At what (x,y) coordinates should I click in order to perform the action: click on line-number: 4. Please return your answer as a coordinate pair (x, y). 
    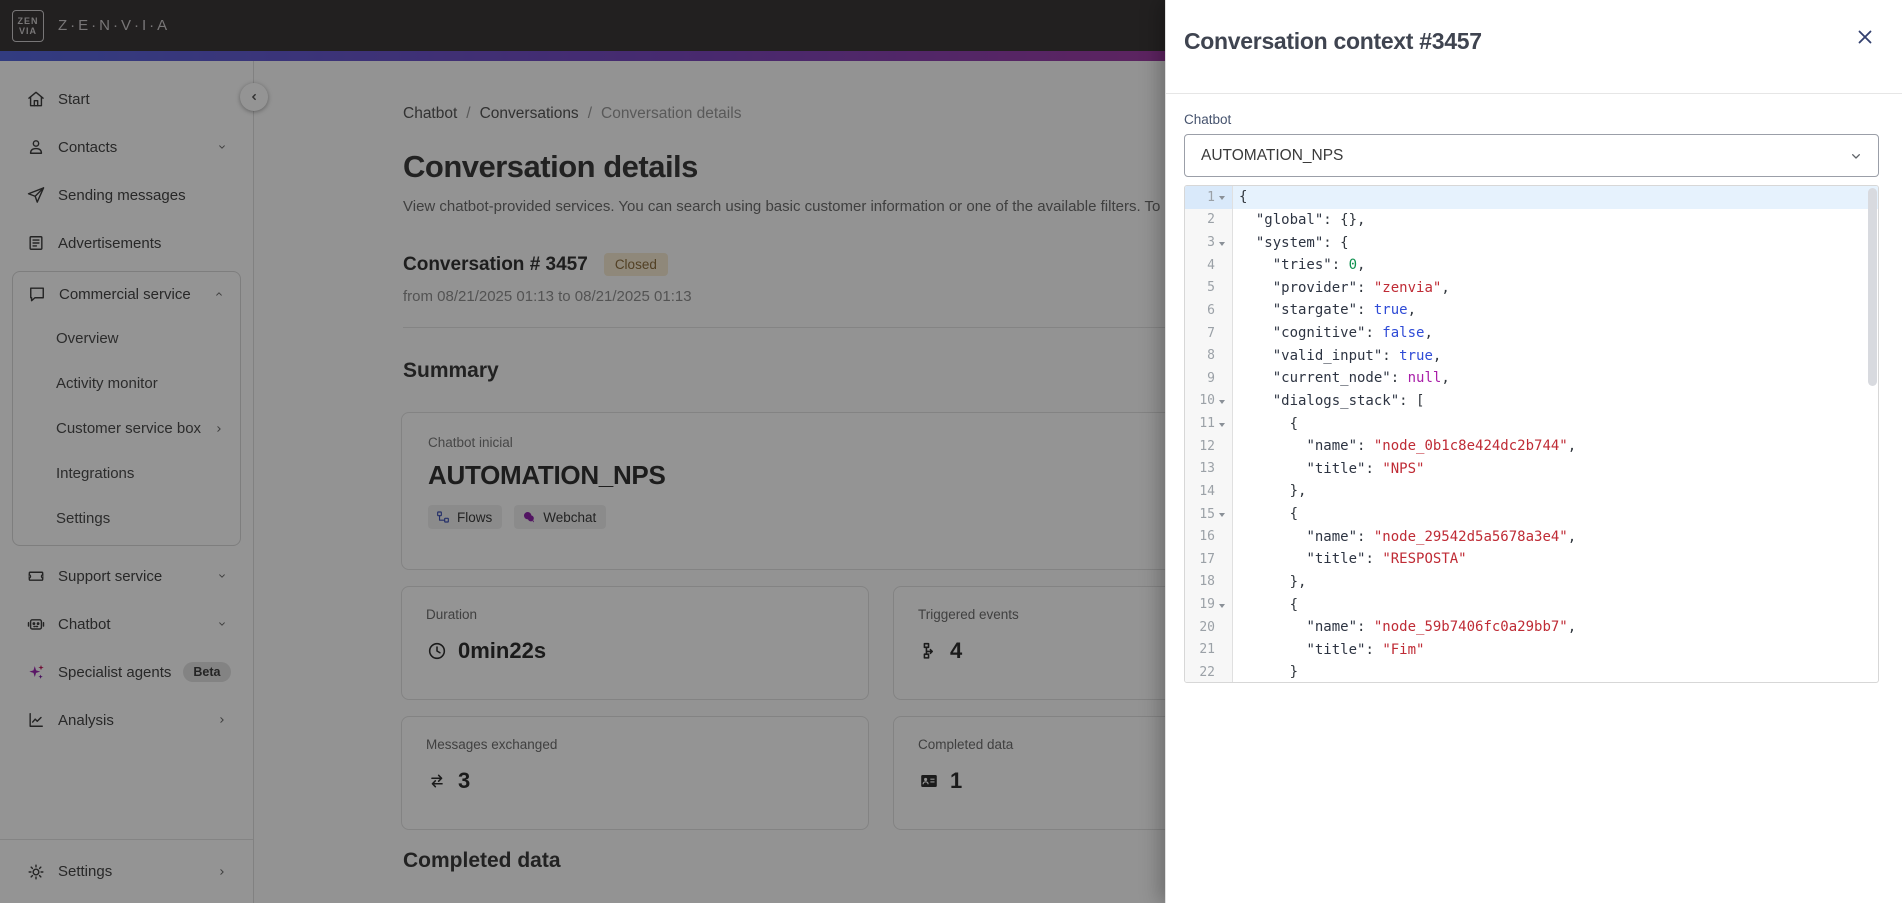
    Looking at the image, I should click on (1209, 265).